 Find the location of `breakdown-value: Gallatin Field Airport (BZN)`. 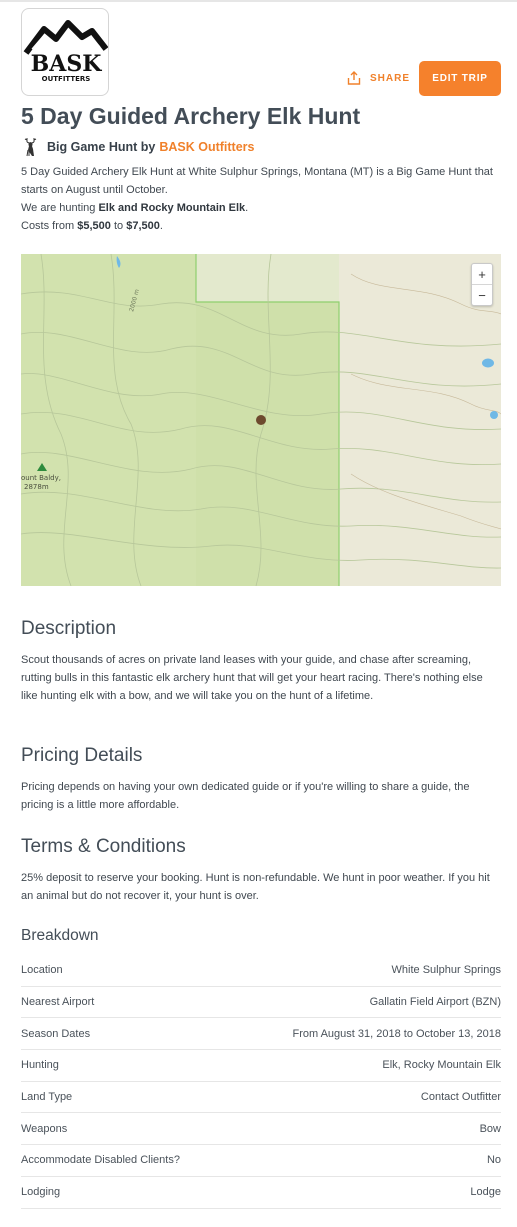

breakdown-value: Gallatin Field Airport (BZN) is located at coordinates (435, 1002).